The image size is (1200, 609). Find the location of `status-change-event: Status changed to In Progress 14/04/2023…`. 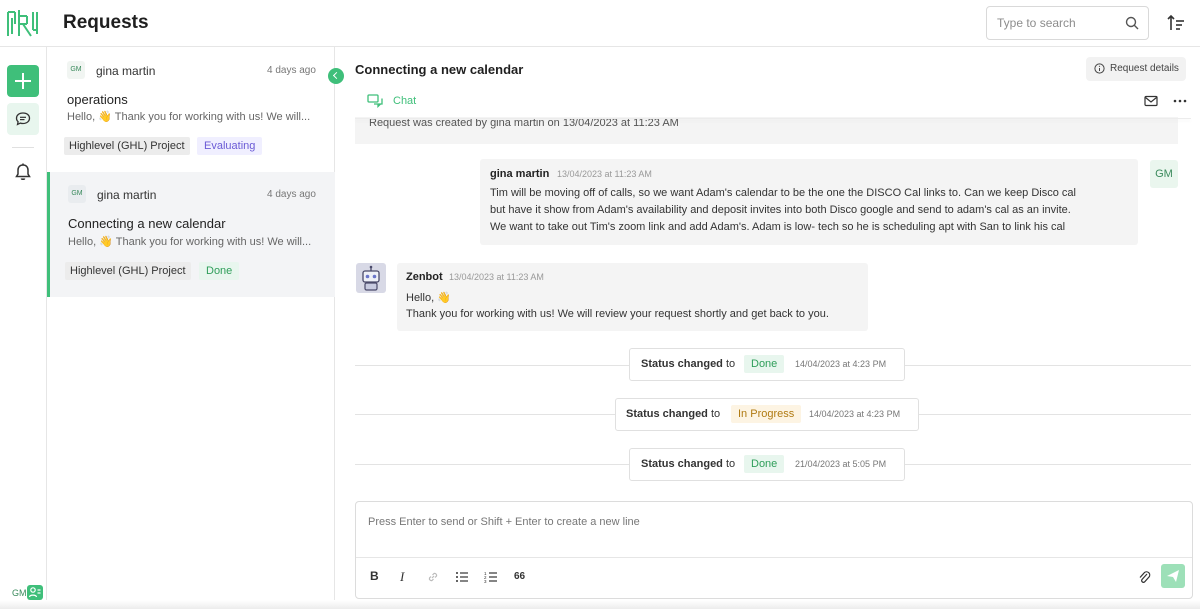

status-change-event: Status changed to In Progress 14/04/2023… is located at coordinates (767, 414).